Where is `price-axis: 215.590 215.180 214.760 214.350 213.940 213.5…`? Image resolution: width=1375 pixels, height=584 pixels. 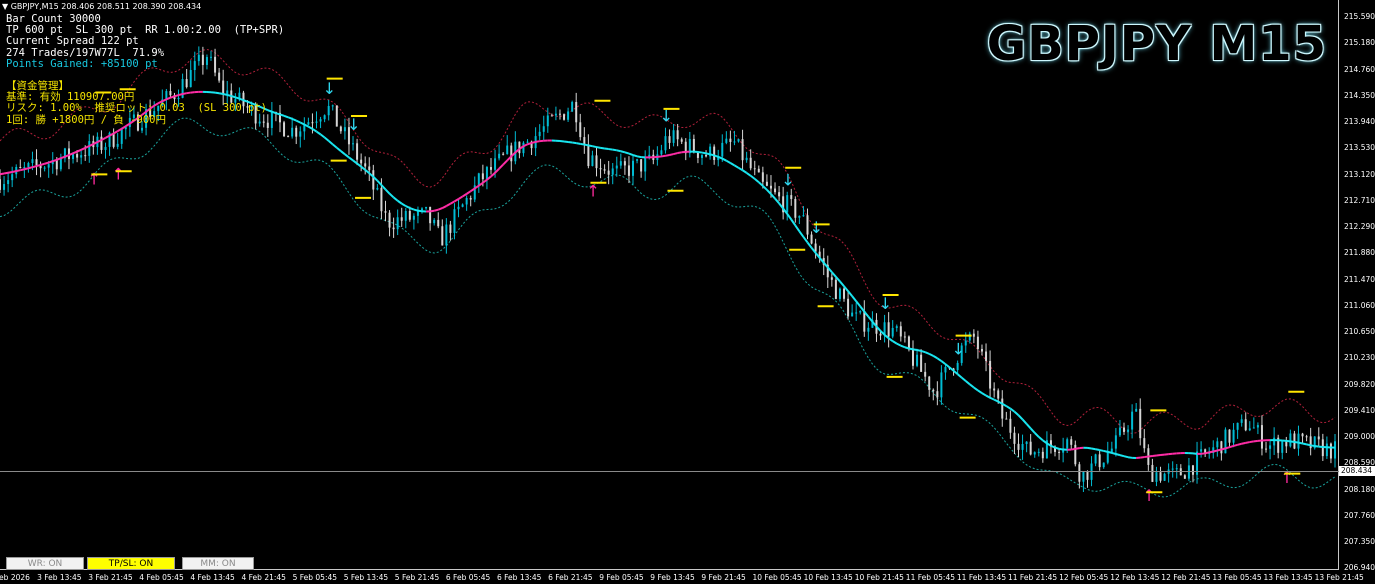 price-axis: 215.590 215.180 214.760 214.350 213.940 213.5… is located at coordinates (1357, 292).